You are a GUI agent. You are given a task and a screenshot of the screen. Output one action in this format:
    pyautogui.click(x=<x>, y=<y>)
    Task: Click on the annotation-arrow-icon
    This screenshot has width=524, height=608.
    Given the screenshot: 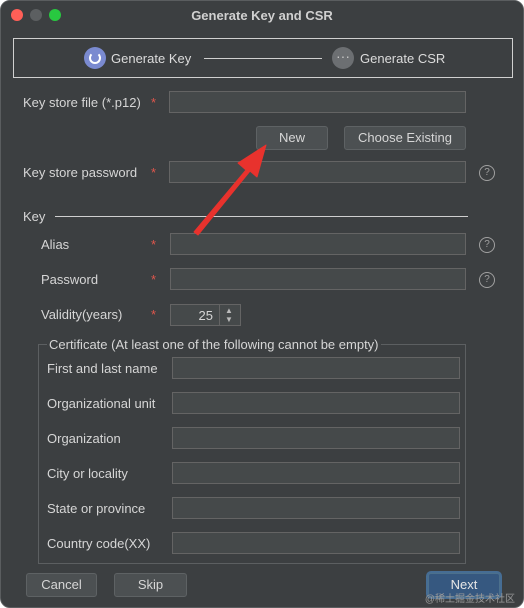 What is the action you would take?
    pyautogui.click(x=230, y=190)
    